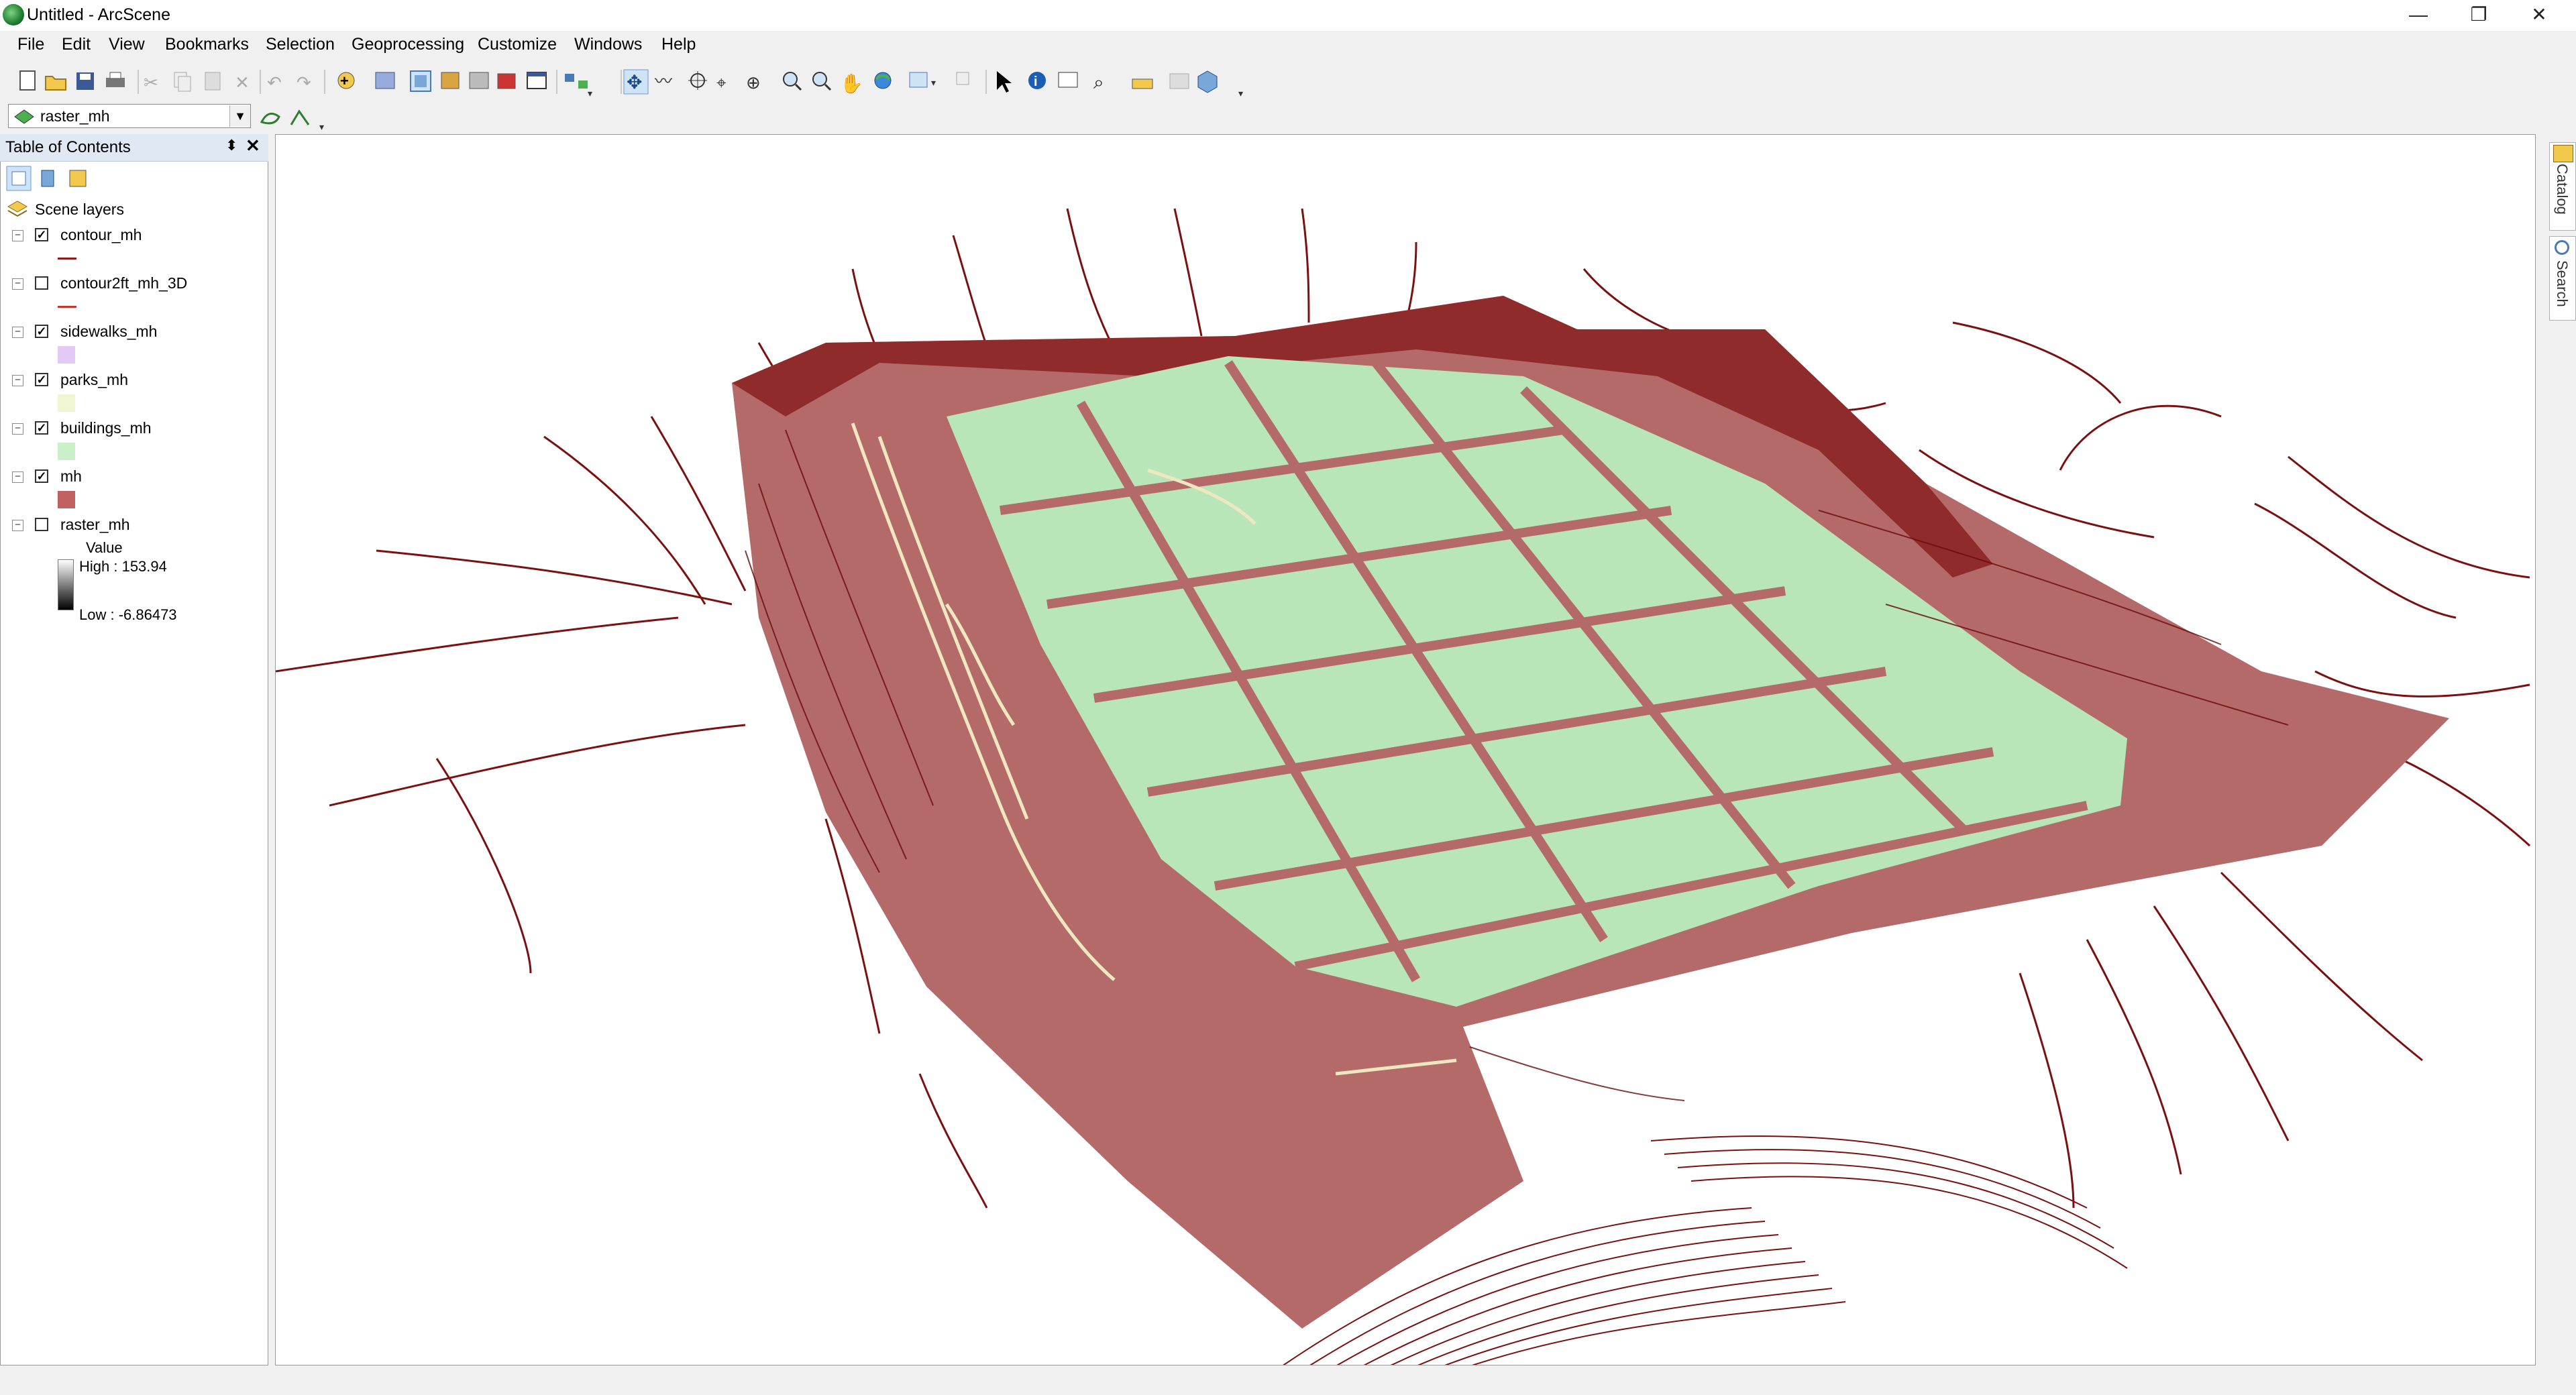 Image resolution: width=2576 pixels, height=1395 pixels. I want to click on open-icon, so click(55, 83).